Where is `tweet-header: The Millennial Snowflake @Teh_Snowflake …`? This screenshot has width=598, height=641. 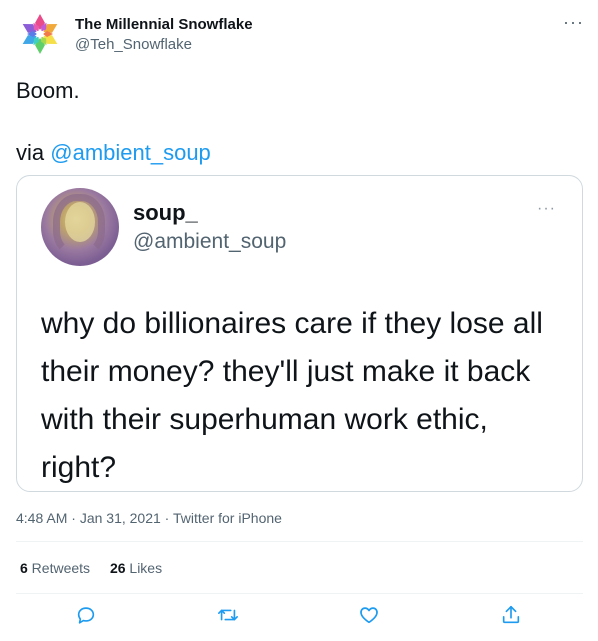
tweet-header: The Millennial Snowflake @Teh_Snowflake … is located at coordinates (299, 35).